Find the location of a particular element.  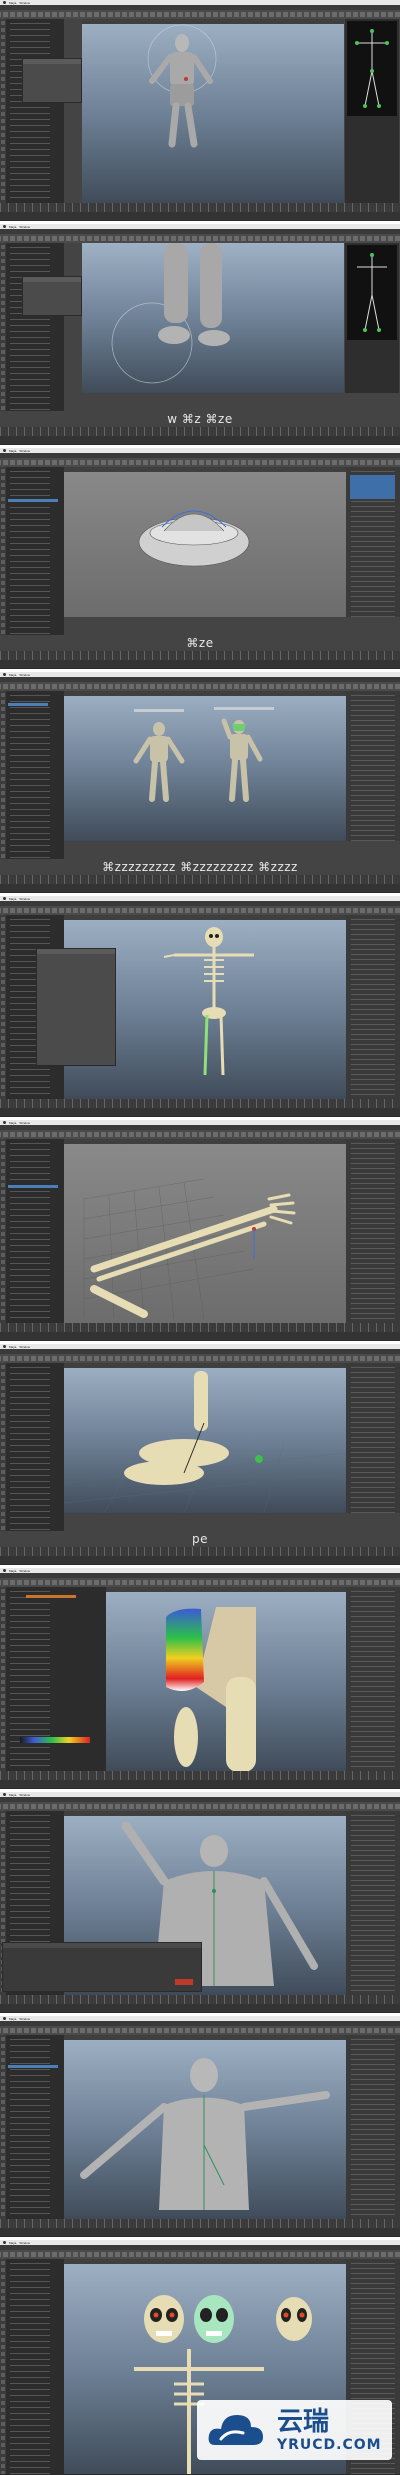

channel-highlight is located at coordinates (372, 487).